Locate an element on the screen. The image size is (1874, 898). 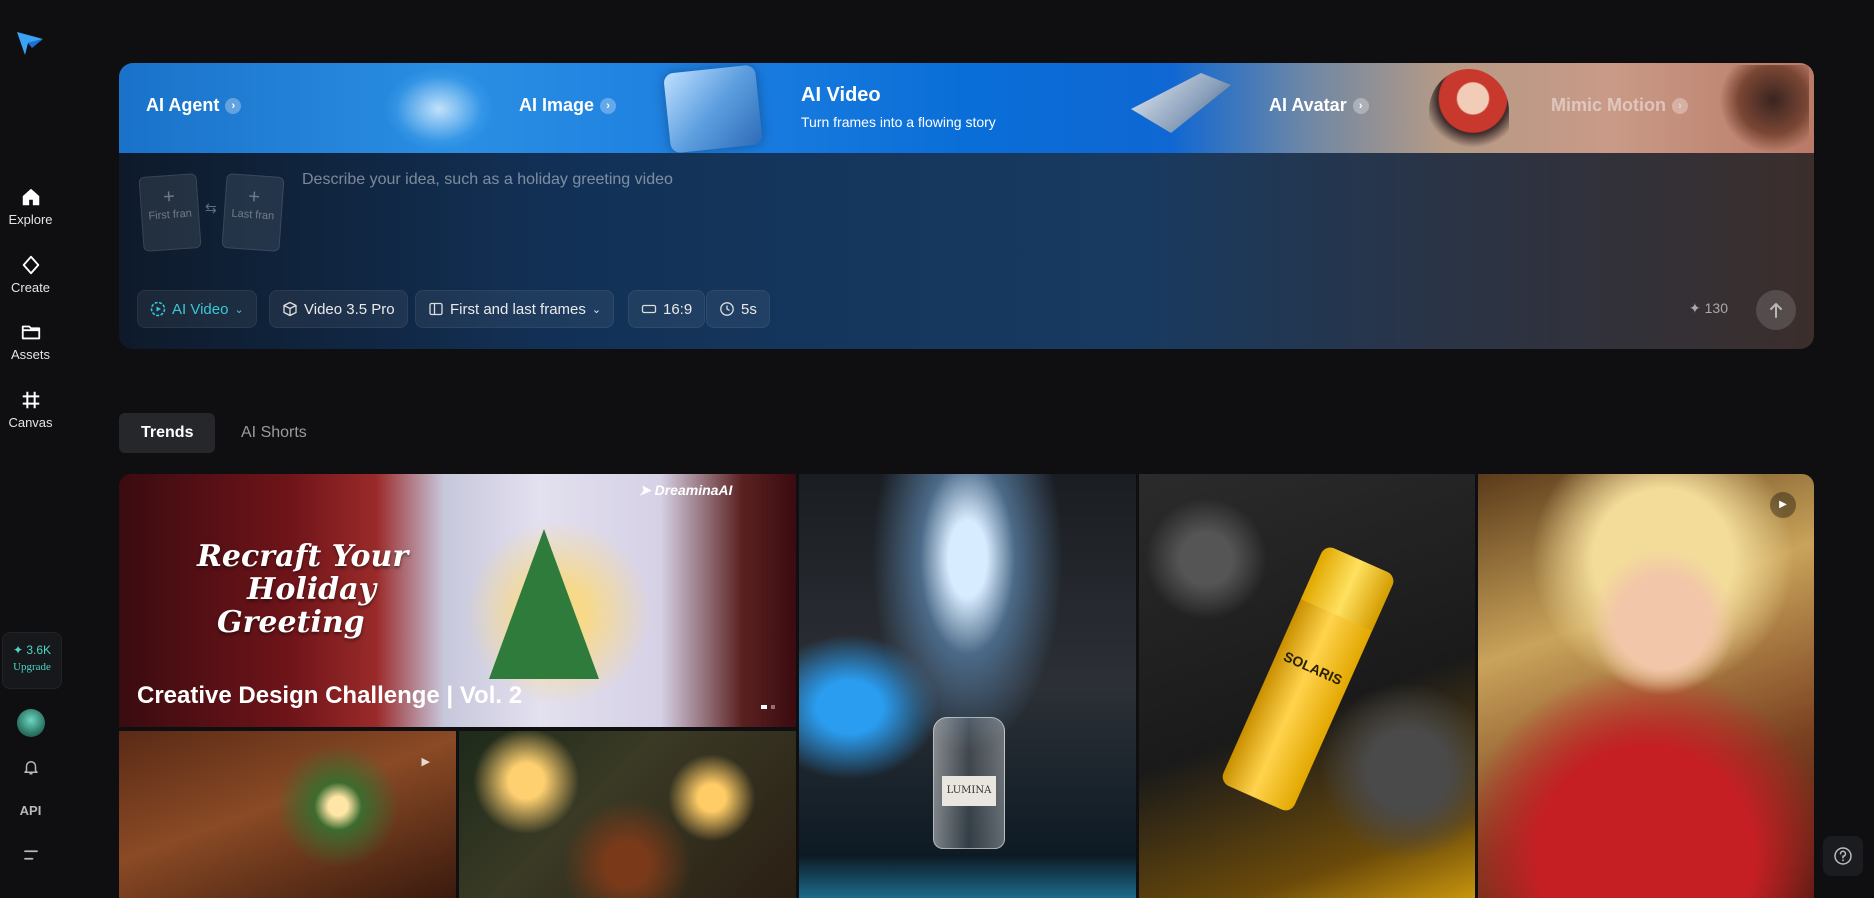
help-button is located at coordinates (1843, 856).